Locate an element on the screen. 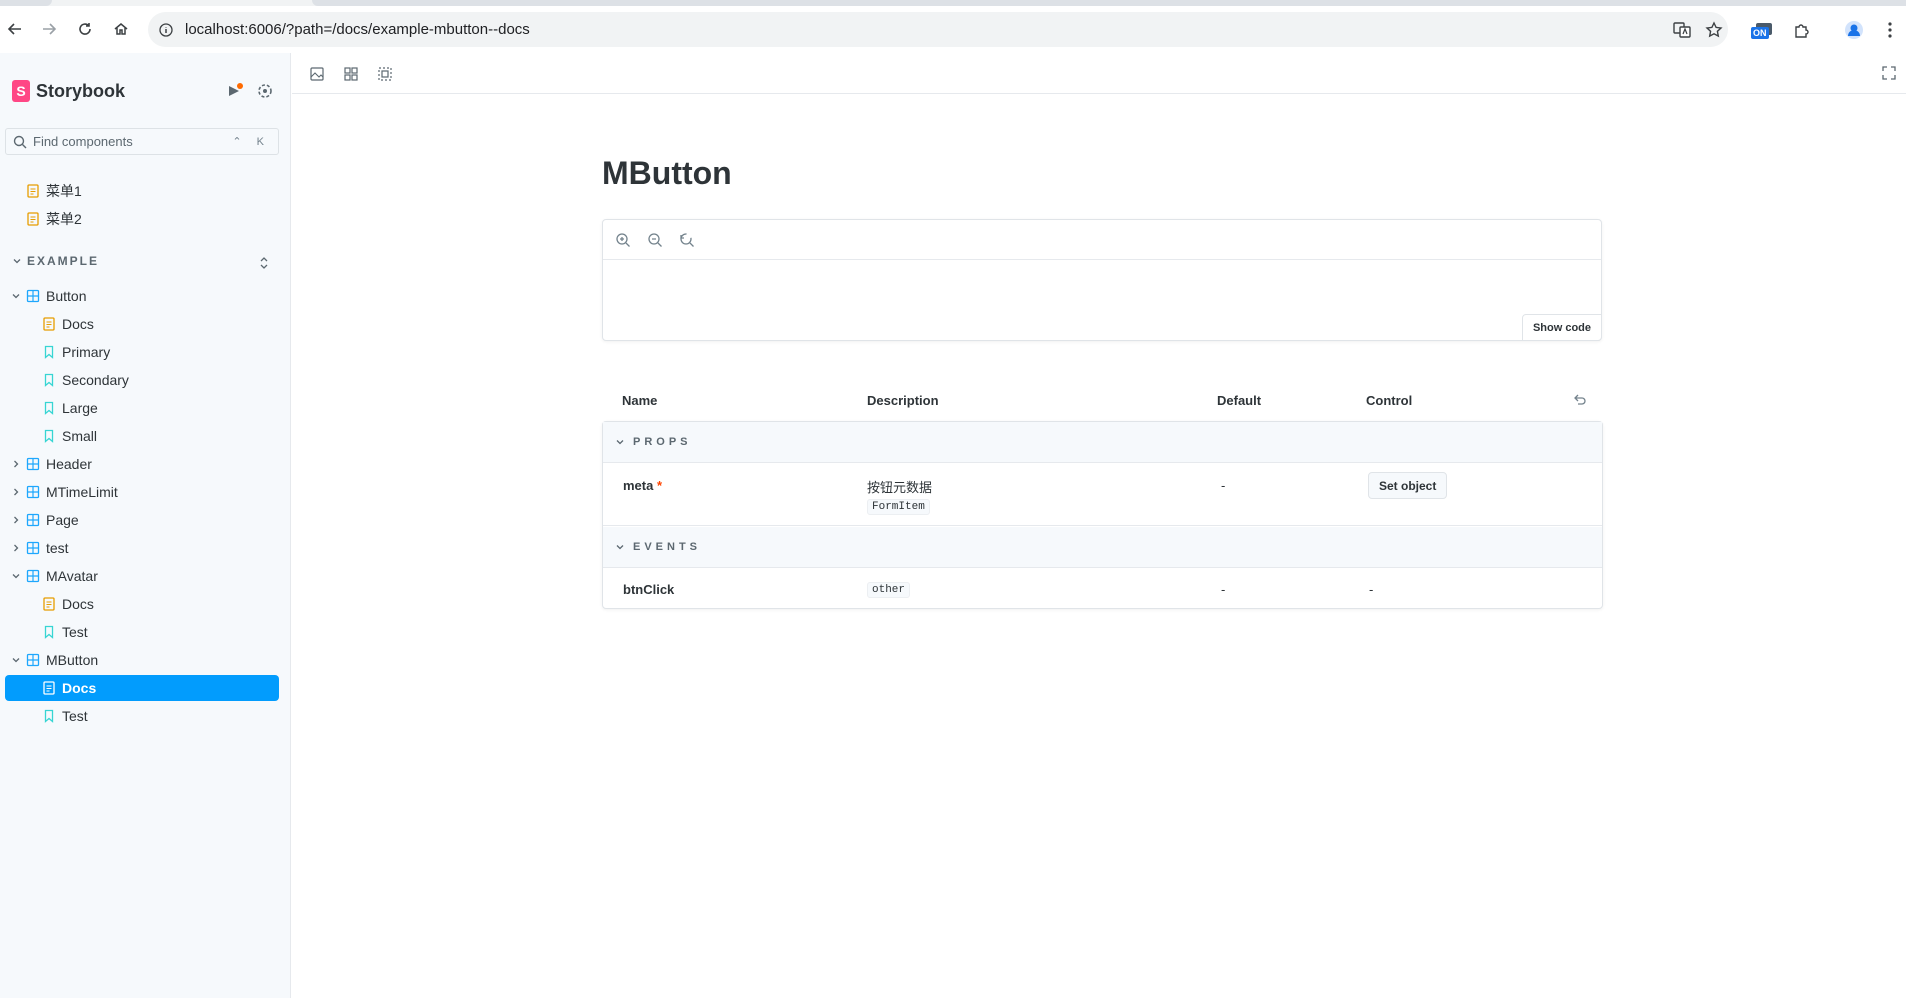 The width and height of the screenshot is (1906, 998). column-header-description: Description is located at coordinates (903, 400).